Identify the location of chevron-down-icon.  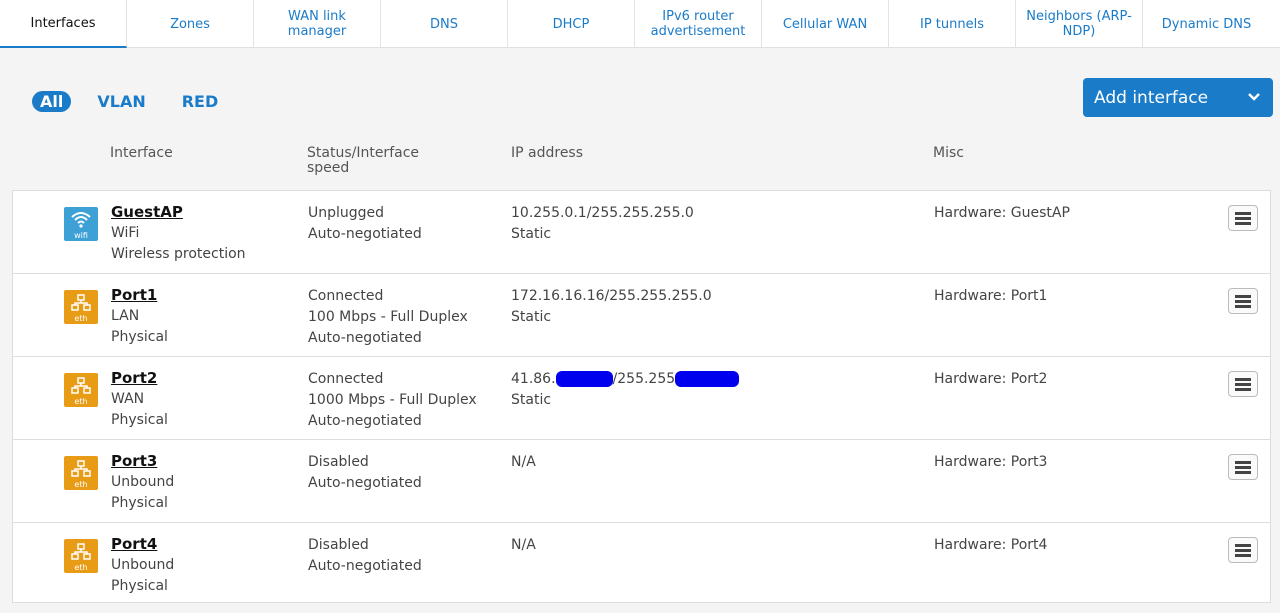
(1254, 97).